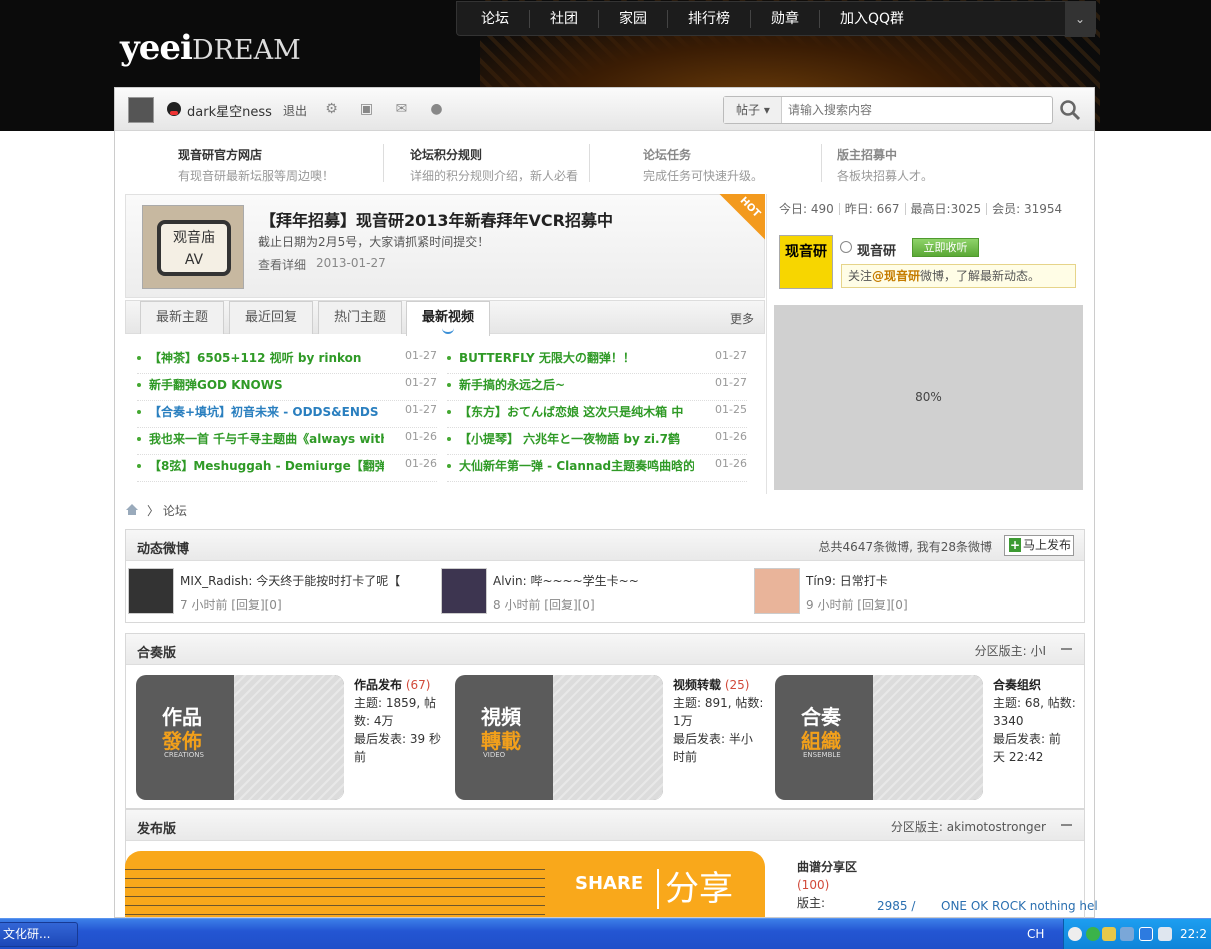 This screenshot has height=949, width=1211. I want to click on nav-home: 家园, so click(633, 18).